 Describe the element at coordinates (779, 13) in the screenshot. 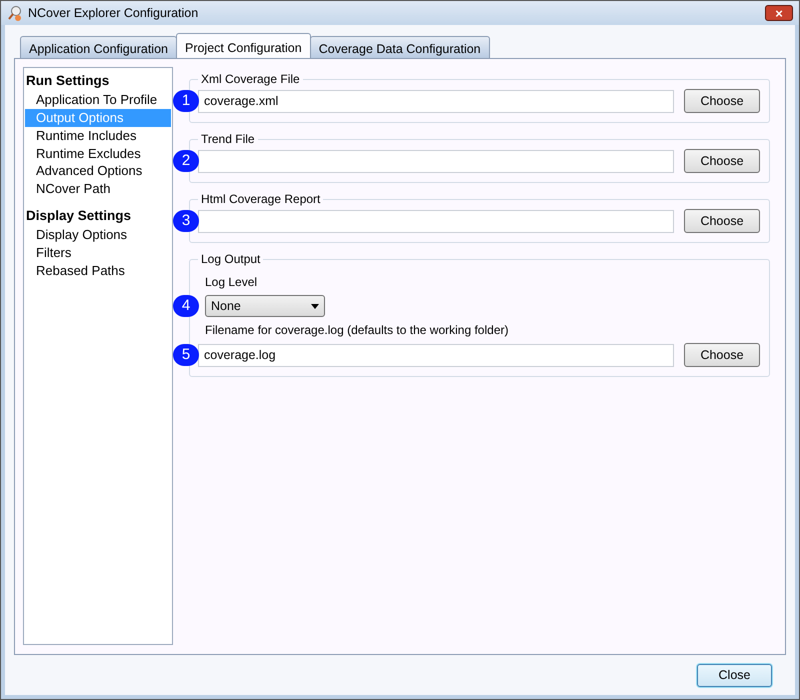

I see `close-icon: ×` at that location.